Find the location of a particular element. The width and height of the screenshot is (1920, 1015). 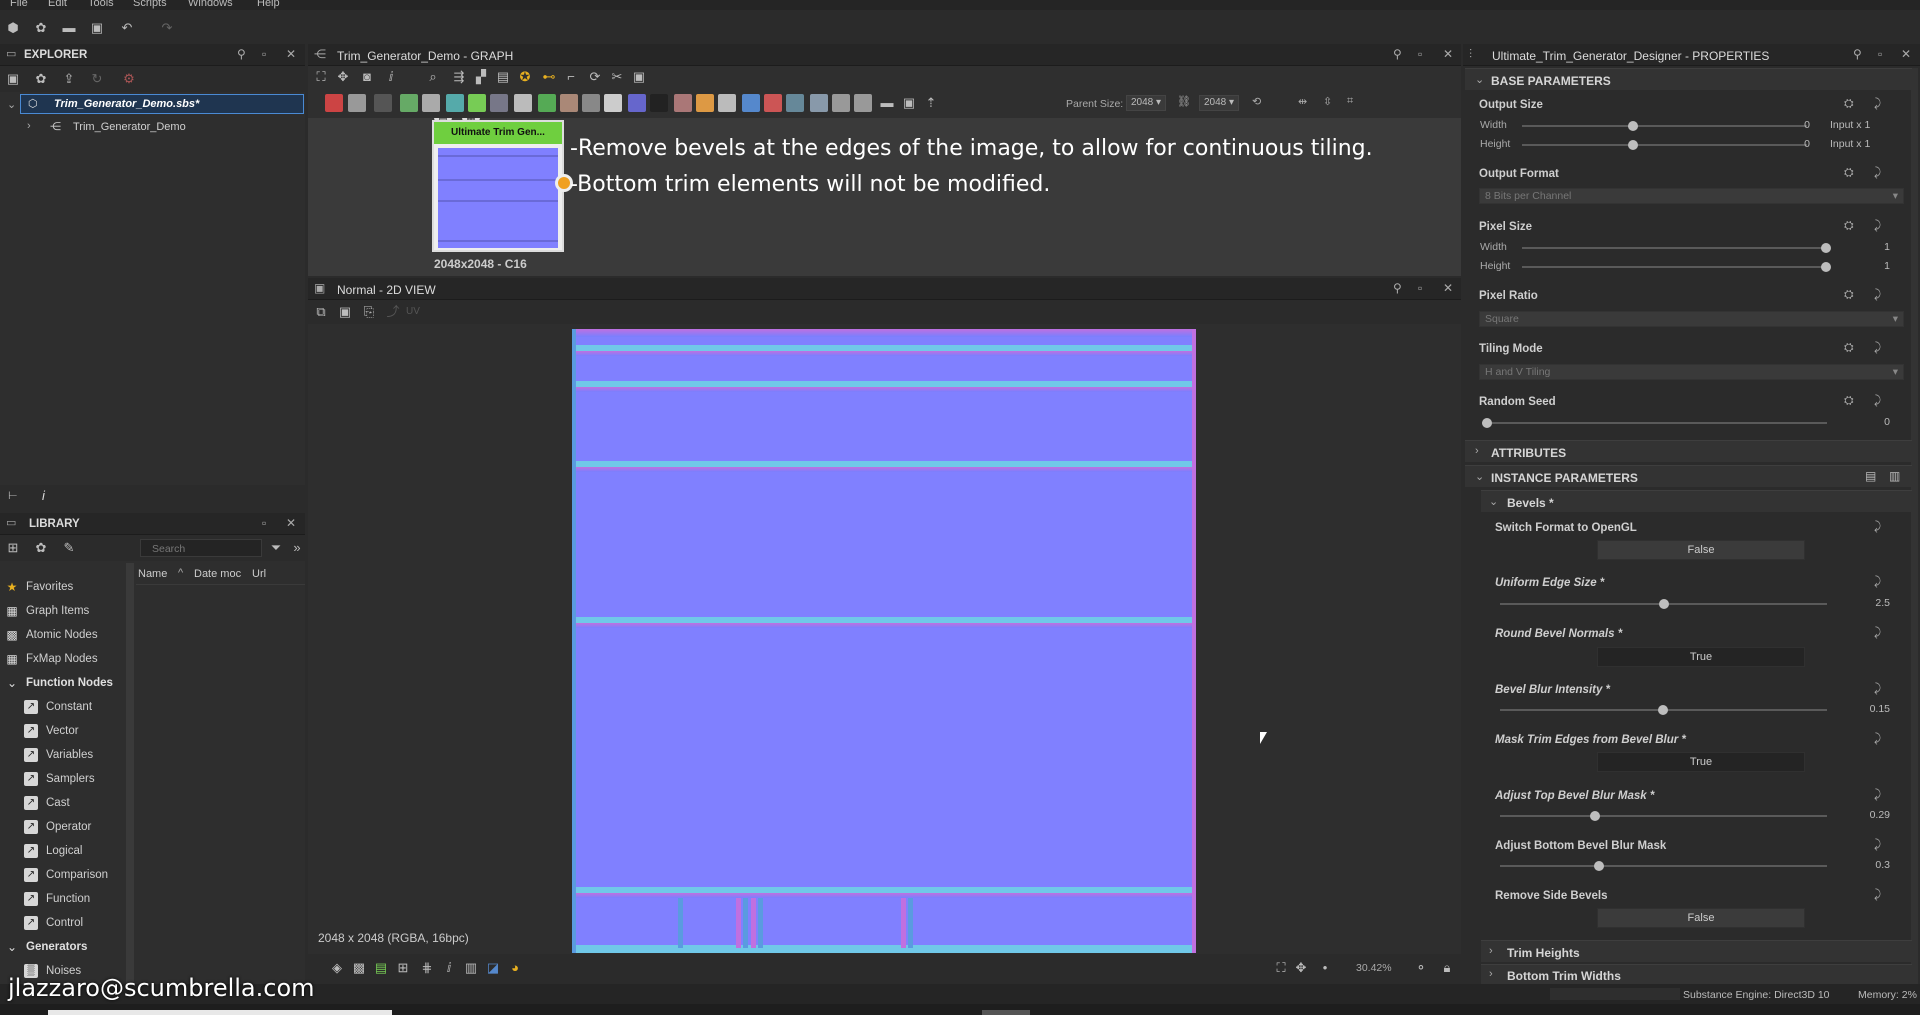

library-item: ⌄ Generators is located at coordinates (63, 948).